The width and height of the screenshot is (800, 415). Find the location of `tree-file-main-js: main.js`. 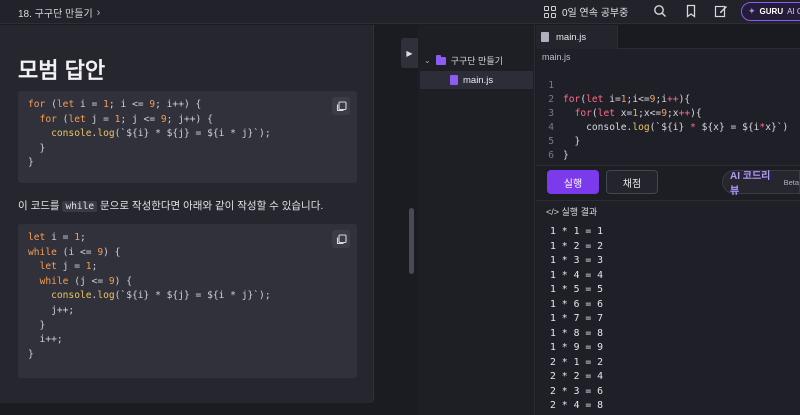

tree-file-main-js: main.js is located at coordinates (476, 80).